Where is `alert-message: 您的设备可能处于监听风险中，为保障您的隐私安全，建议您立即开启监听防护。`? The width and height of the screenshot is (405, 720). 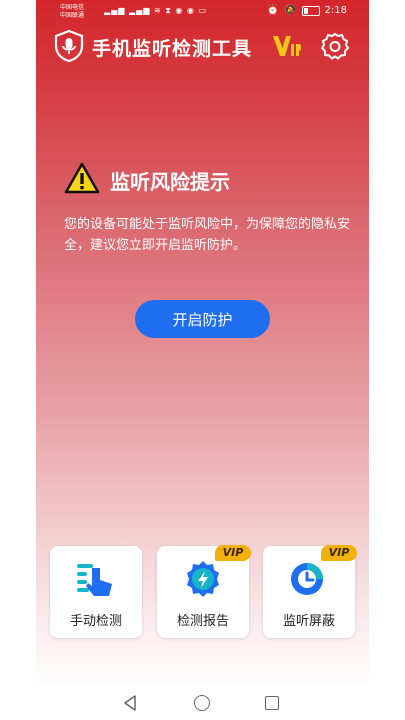 alert-message: 您的设备可能处于监听风险中，为保障您的隐私安全，建议您立即开启监听防护。 is located at coordinates (207, 235).